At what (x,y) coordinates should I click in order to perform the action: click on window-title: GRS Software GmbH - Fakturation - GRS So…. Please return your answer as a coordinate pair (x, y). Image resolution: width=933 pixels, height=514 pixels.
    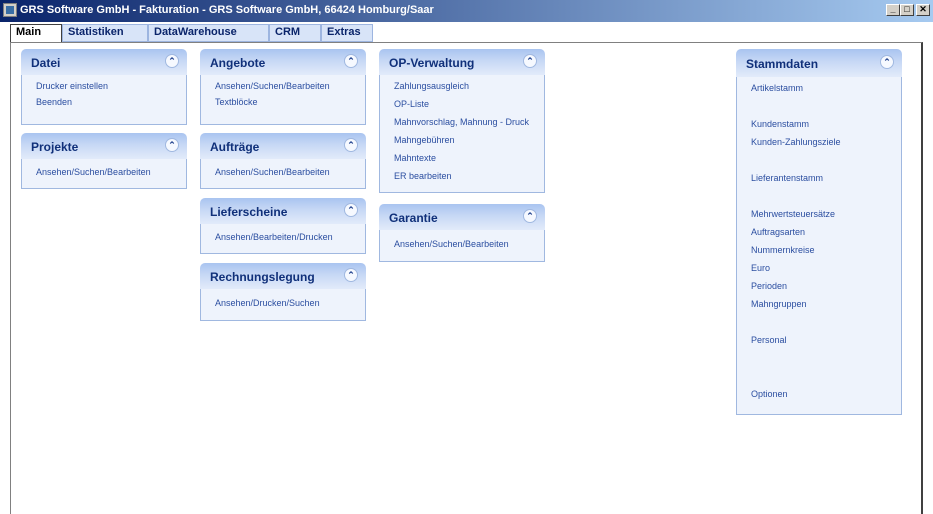
    Looking at the image, I should click on (227, 10).